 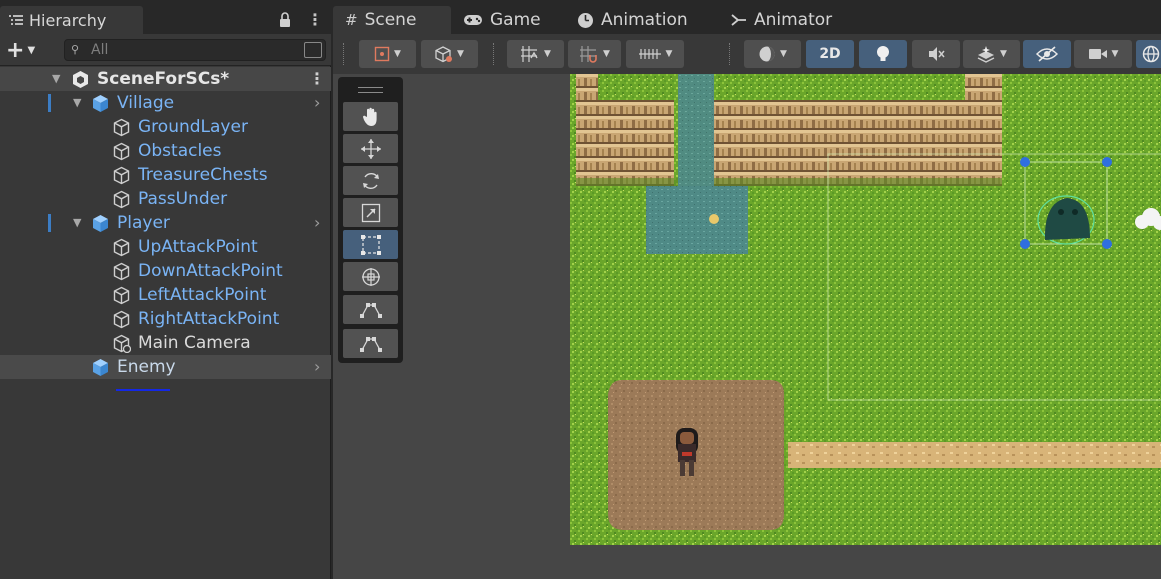 What do you see at coordinates (370, 212) in the screenshot?
I see `scale-tool-button` at bounding box center [370, 212].